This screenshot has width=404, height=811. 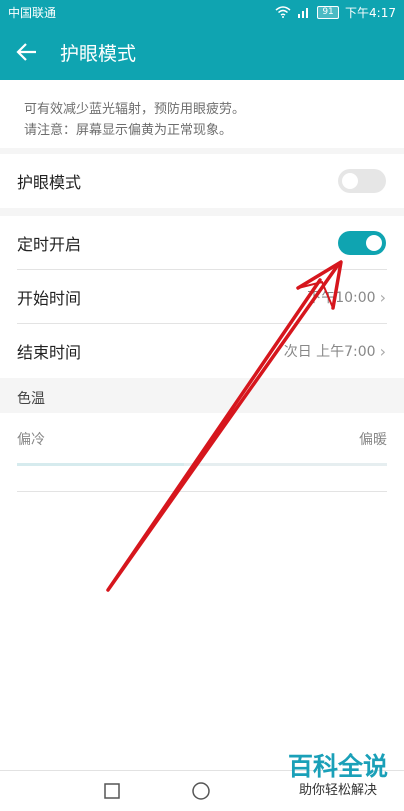 What do you see at coordinates (373, 440) in the screenshot?
I see `warm-label: 偏暖` at bounding box center [373, 440].